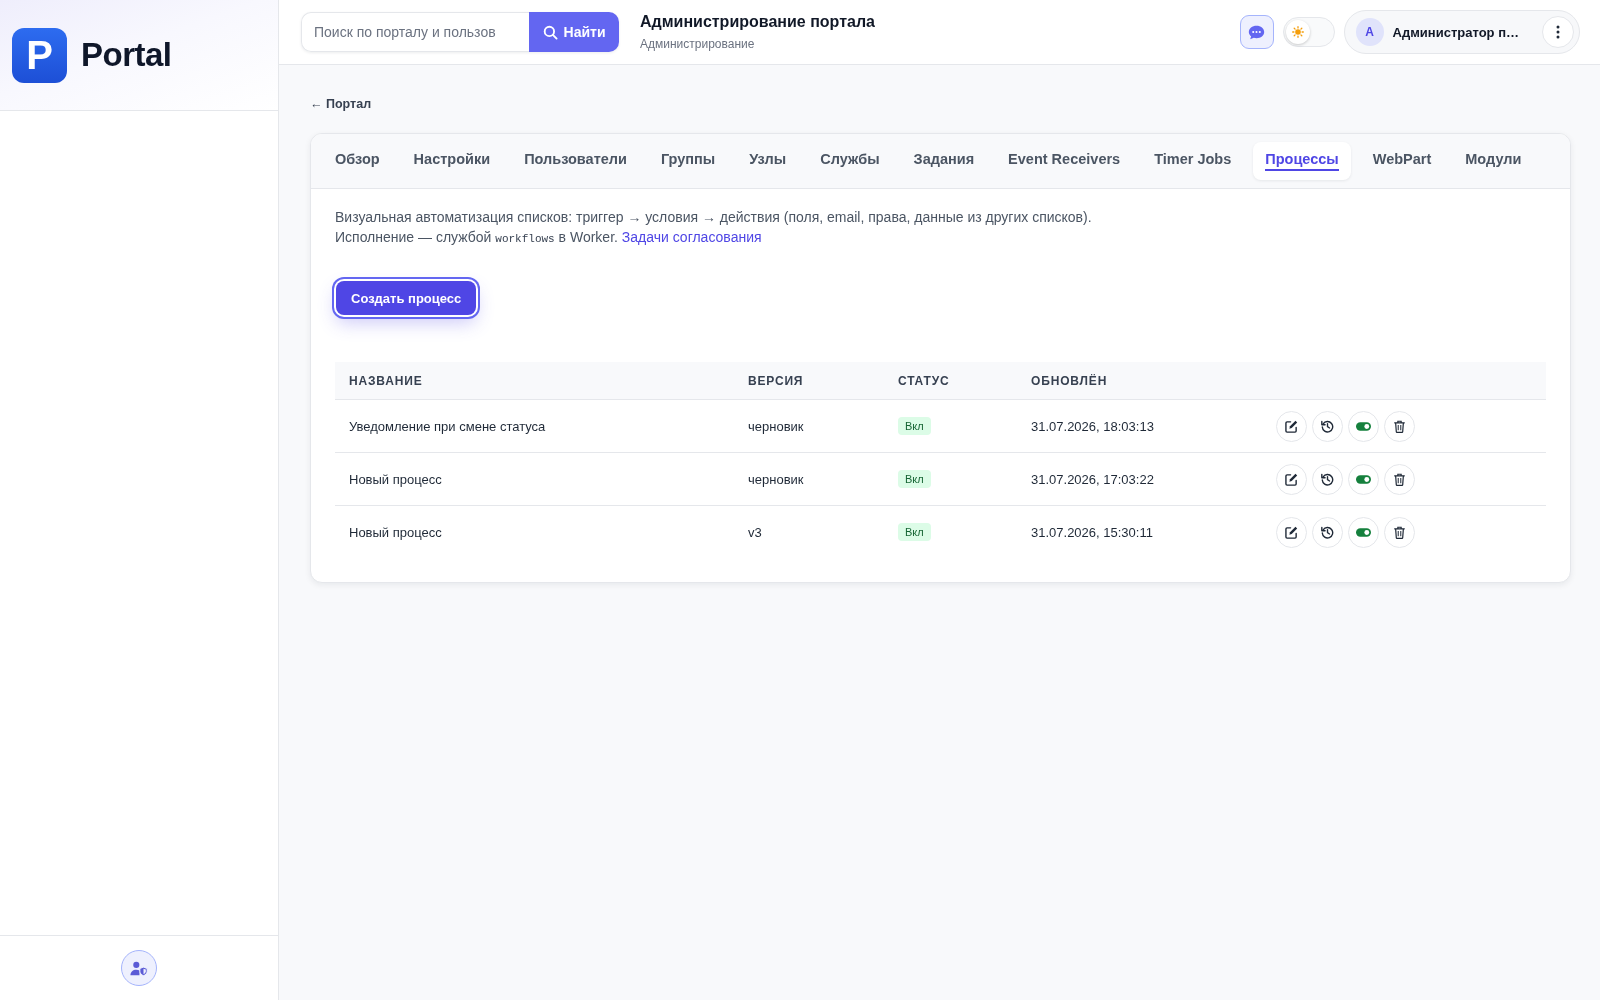  I want to click on tab: Timer Jobs, so click(1193, 161).